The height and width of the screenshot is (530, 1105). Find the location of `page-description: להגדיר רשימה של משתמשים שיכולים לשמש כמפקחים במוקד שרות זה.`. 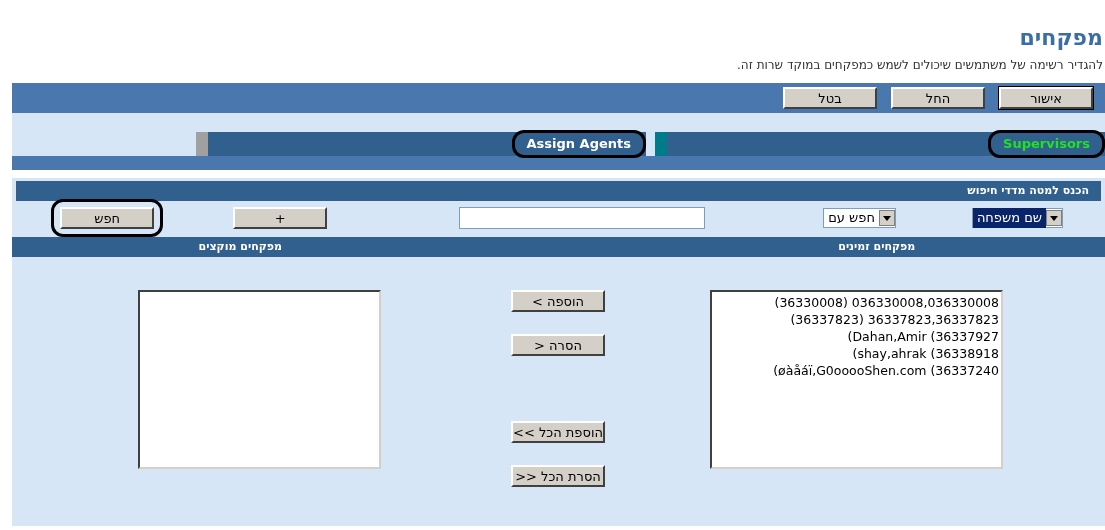

page-description: להגדיר רשימה של משתמשים שיכולים לשמש כמפקחים במוקד שרות זה. is located at coordinates (919, 65).